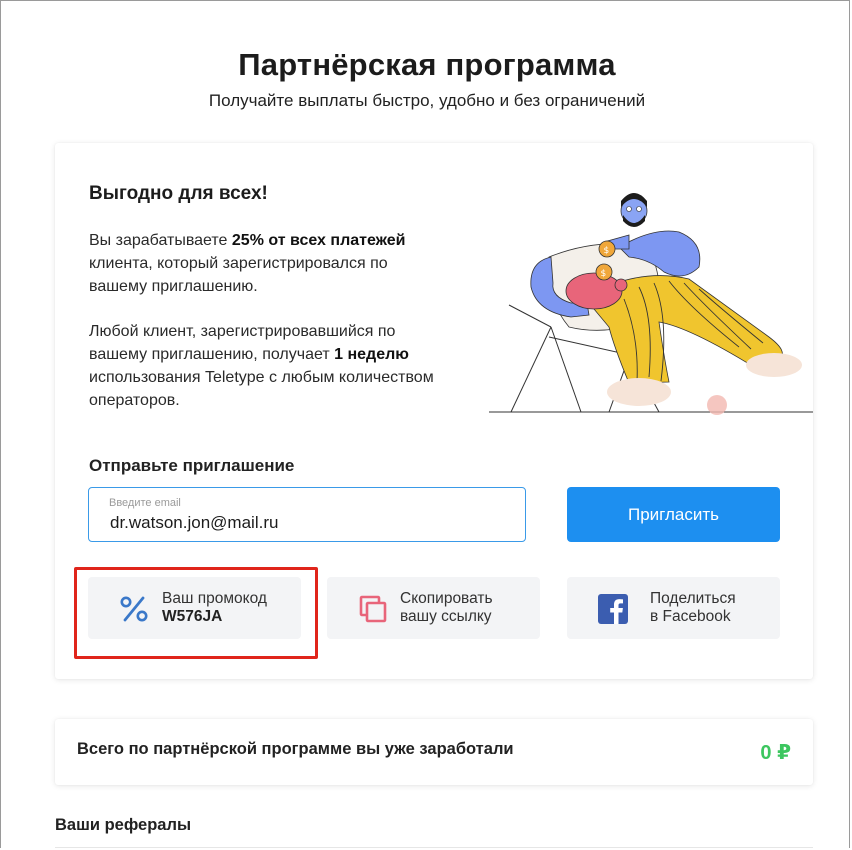 Image resolution: width=852 pixels, height=850 pixels. I want to click on client-bonus-period: 1 неделю, so click(371, 354).